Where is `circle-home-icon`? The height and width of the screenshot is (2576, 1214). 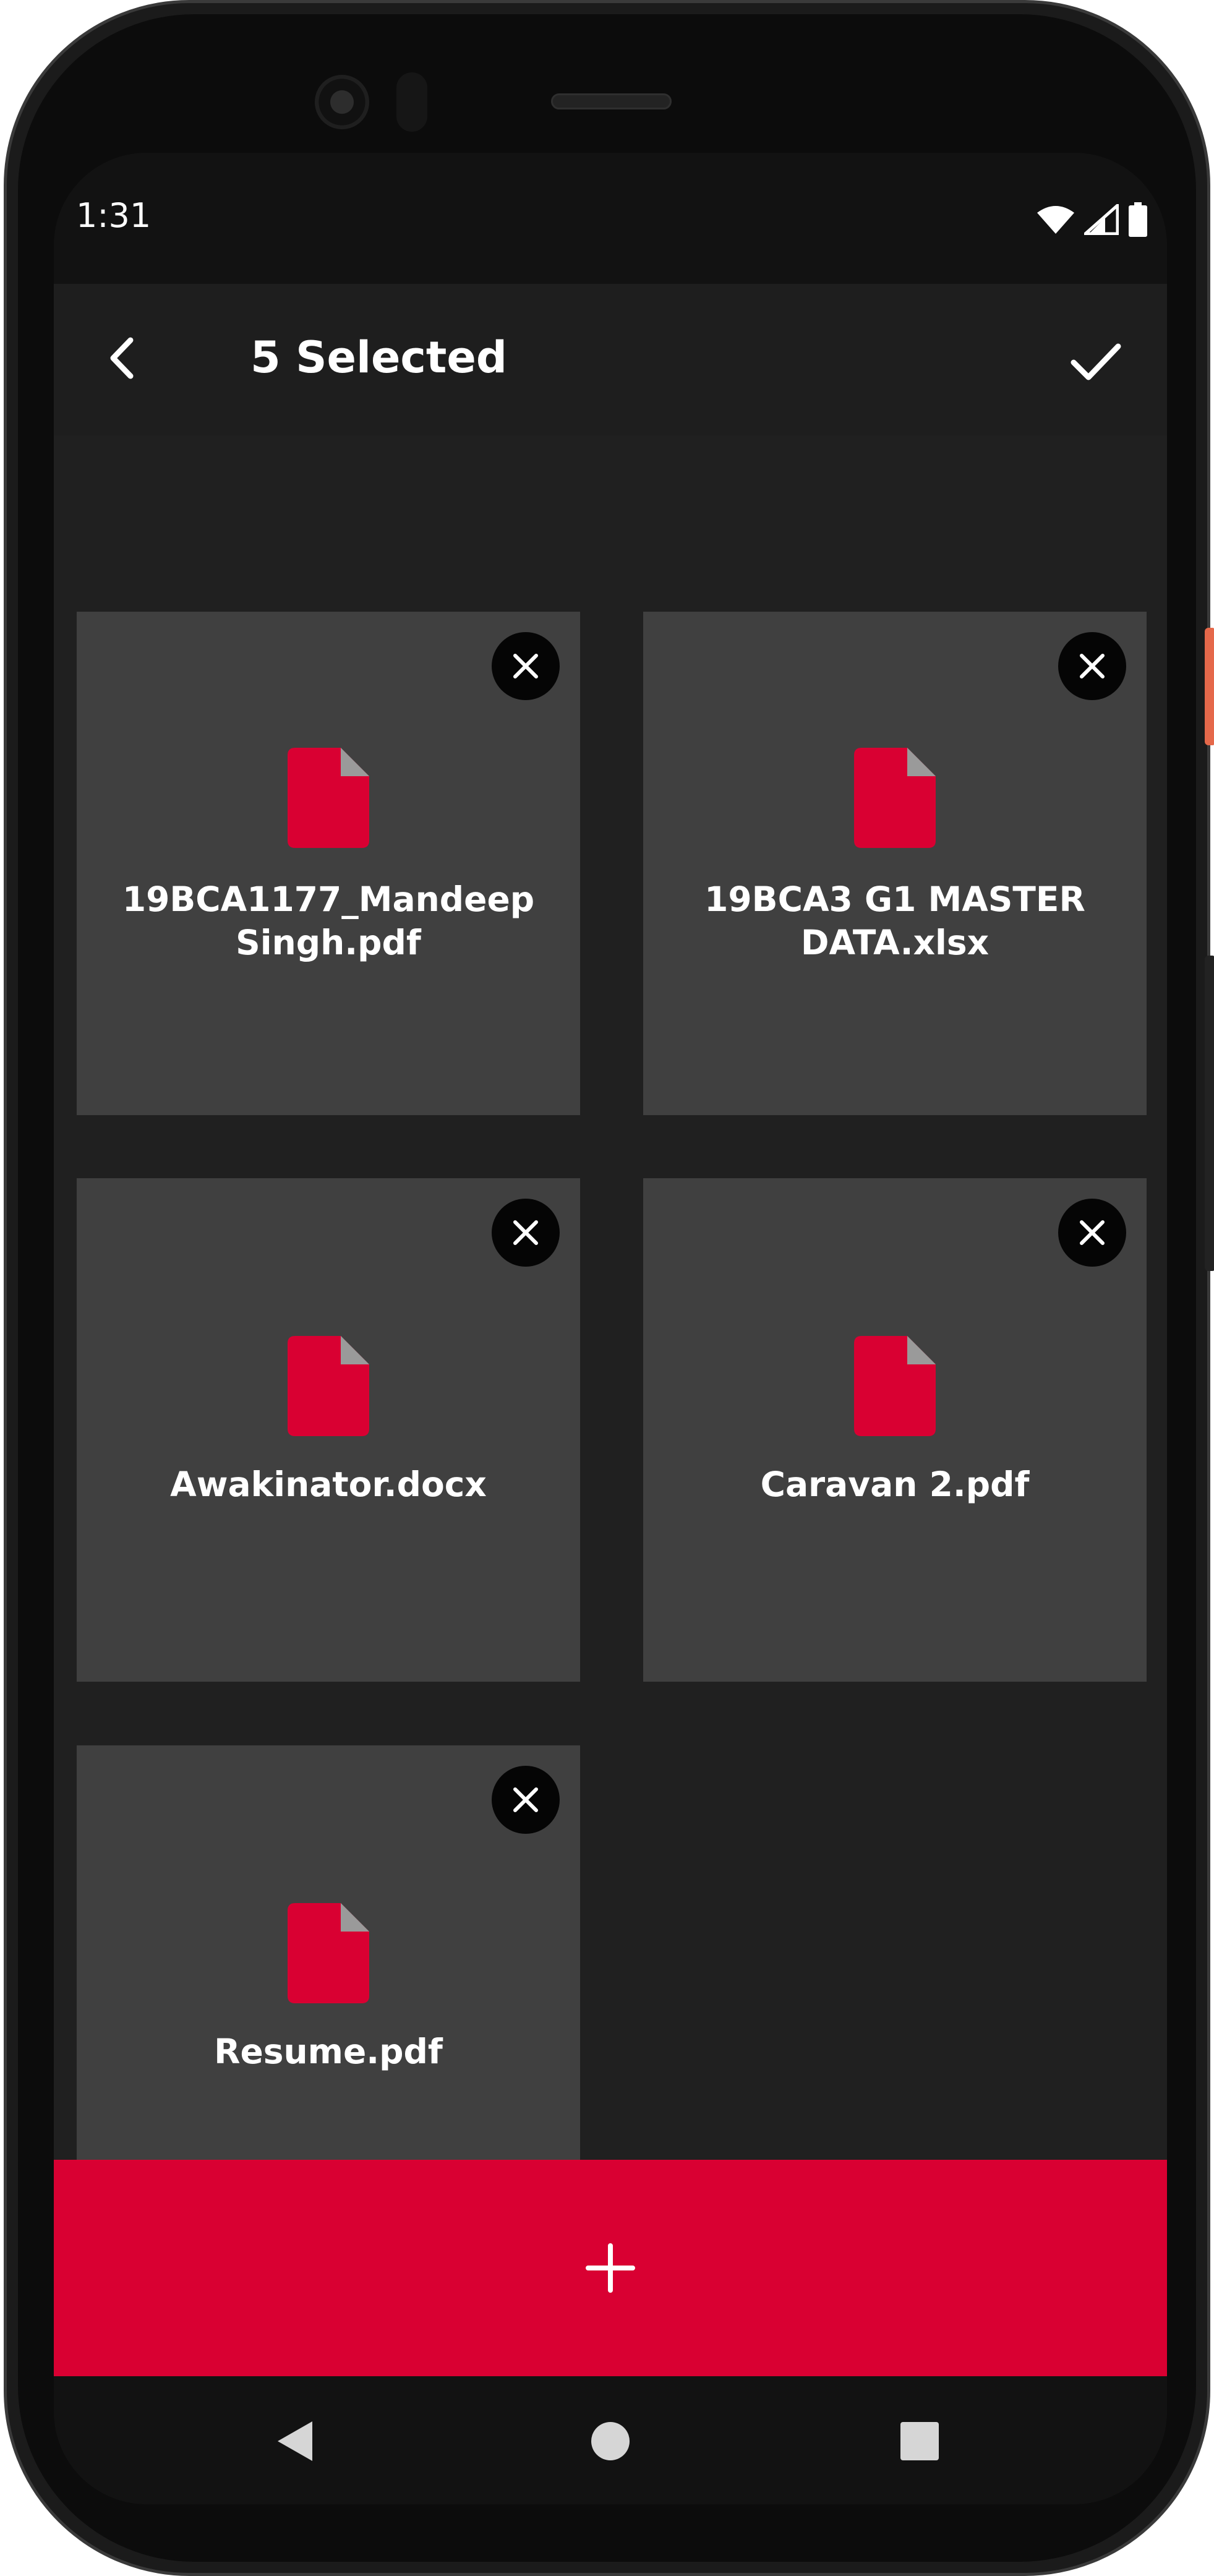 circle-home-icon is located at coordinates (611, 2441).